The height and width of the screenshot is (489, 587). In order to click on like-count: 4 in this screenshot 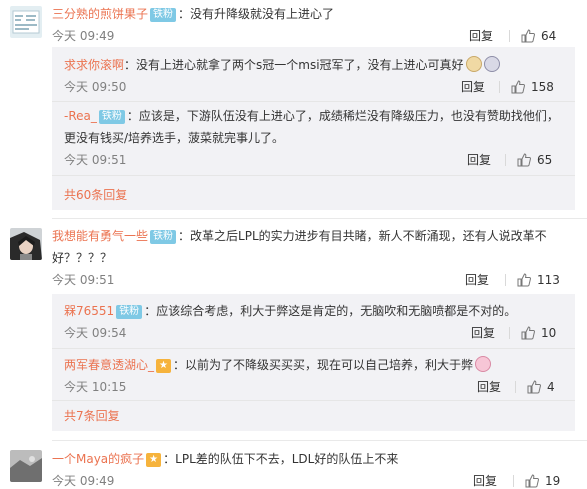, I will do `click(551, 387)`.